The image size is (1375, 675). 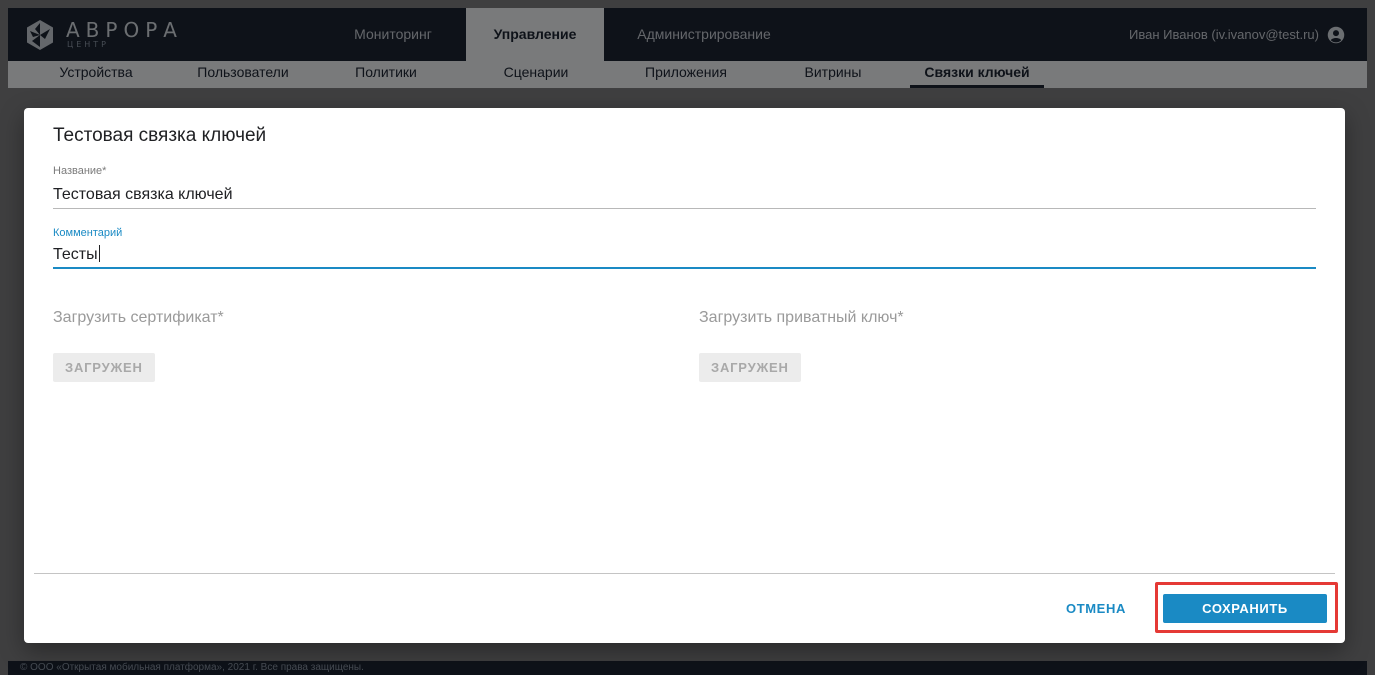 I want to click on save-button: СОХРАНИТЬ, so click(x=1245, y=608).